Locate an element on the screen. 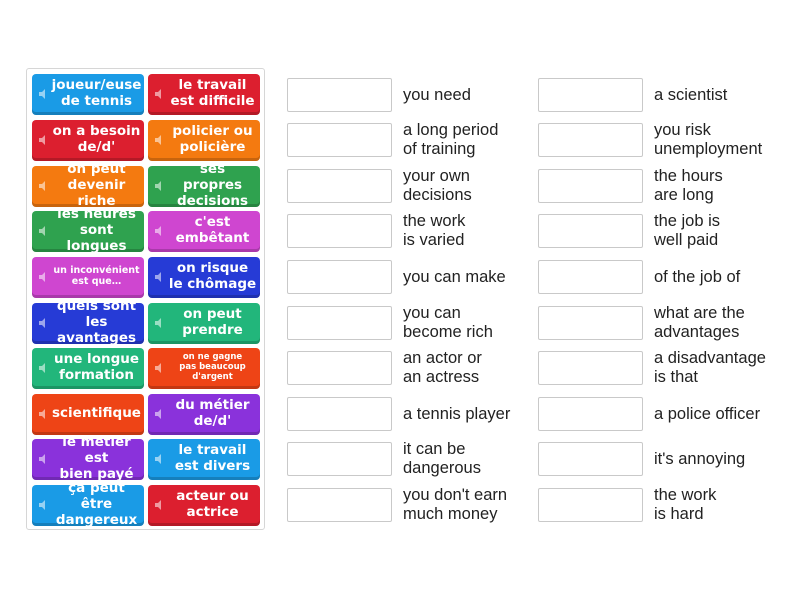 This screenshot has height=600, width=800. tile-label: joueur/euse de tennis is located at coordinates (96, 93).